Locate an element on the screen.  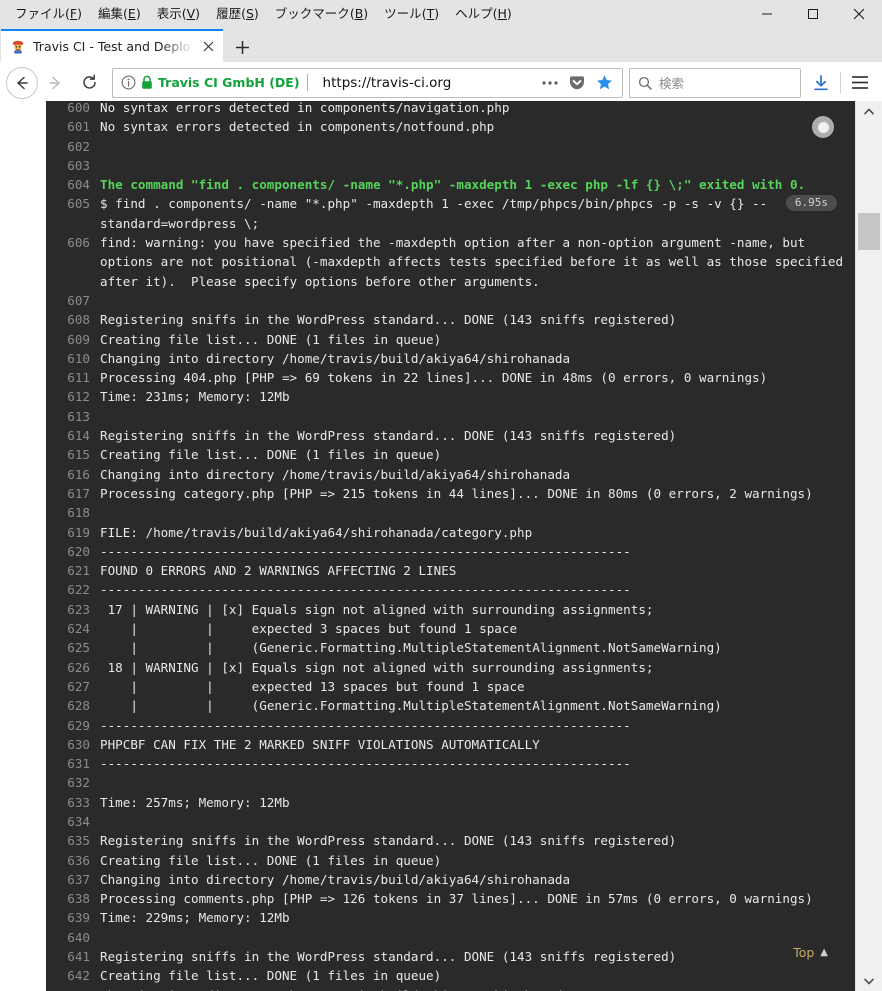
log-line: 618 is located at coordinates (450, 512).